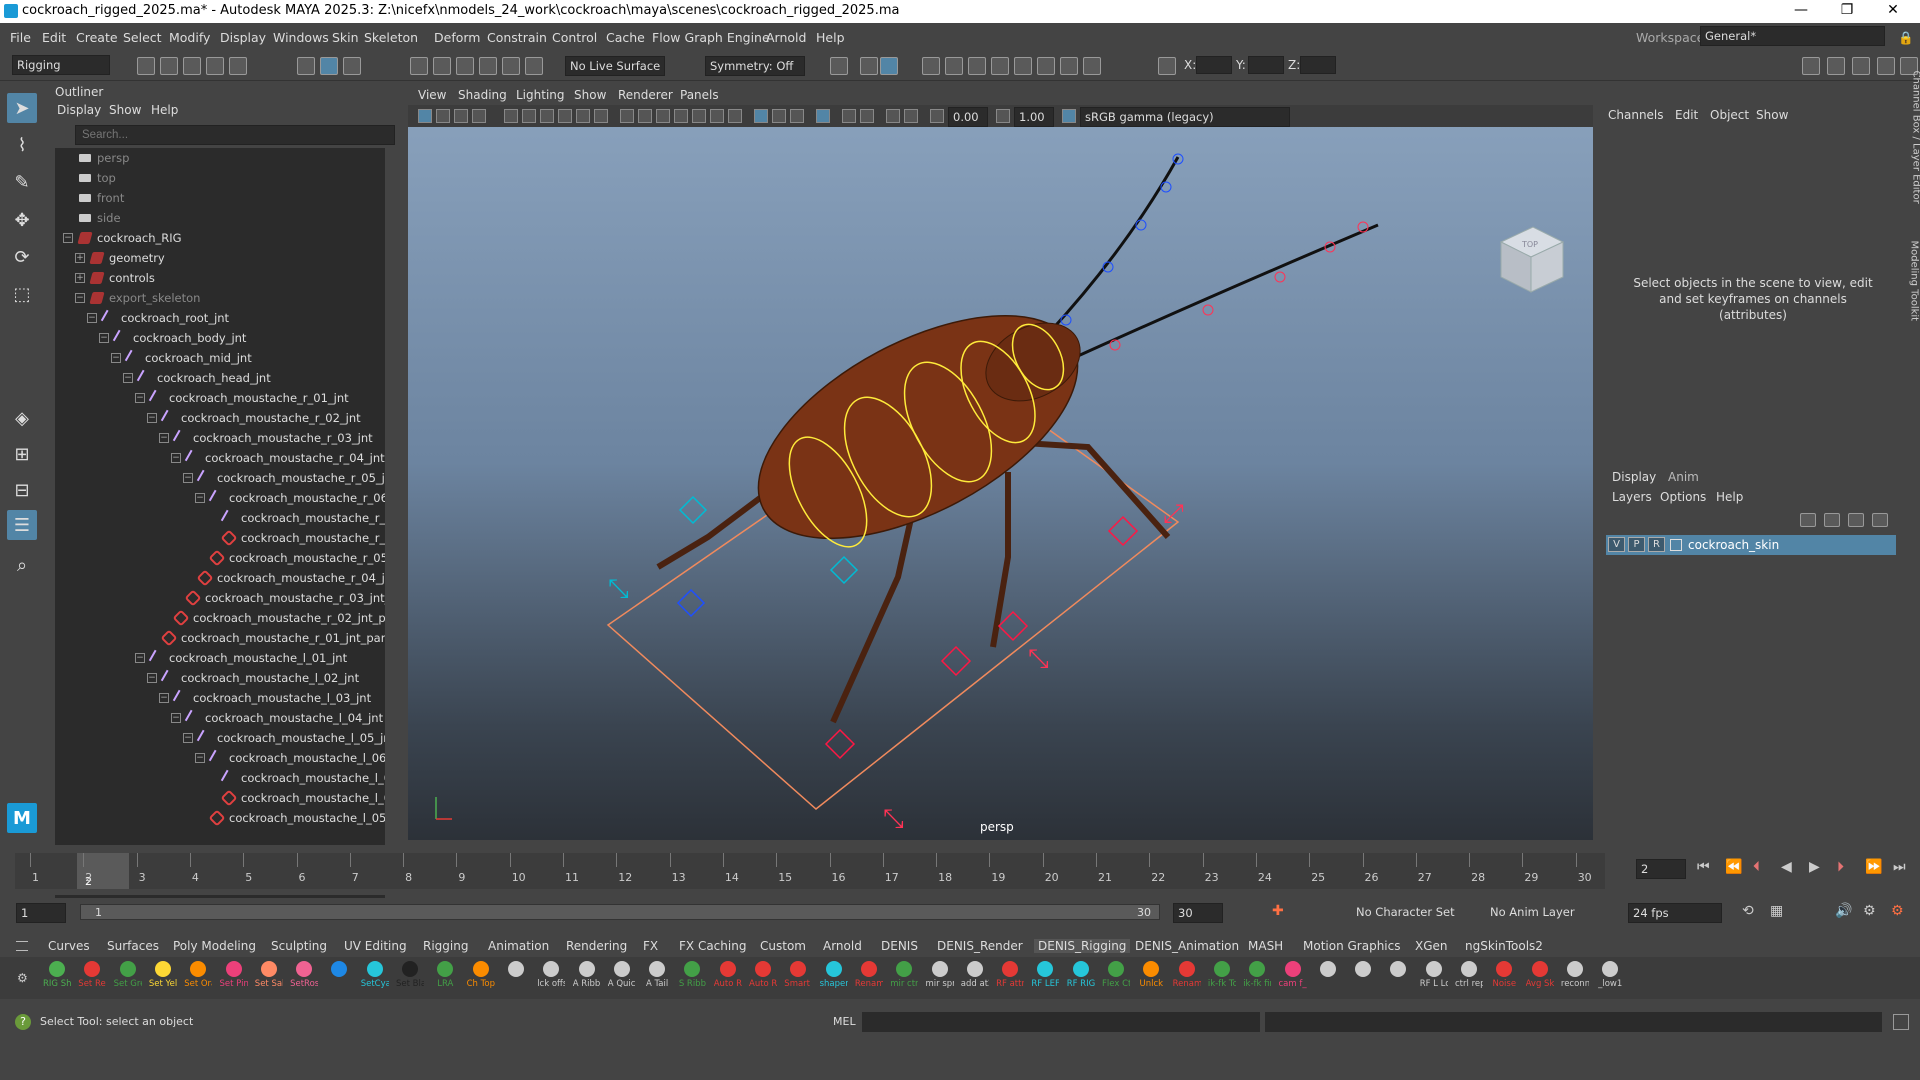 Image resolution: width=1920 pixels, height=1080 pixels. Describe the element at coordinates (238, 66) in the screenshot. I see `redo-icon` at that location.